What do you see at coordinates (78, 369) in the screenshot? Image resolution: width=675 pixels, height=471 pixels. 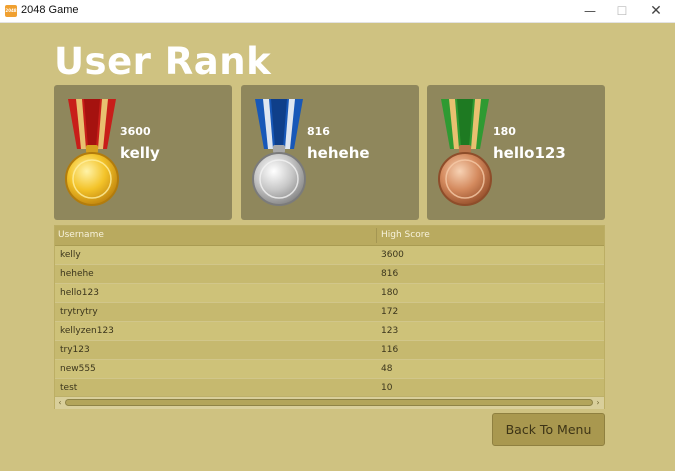 I see `cell-username: new555` at bounding box center [78, 369].